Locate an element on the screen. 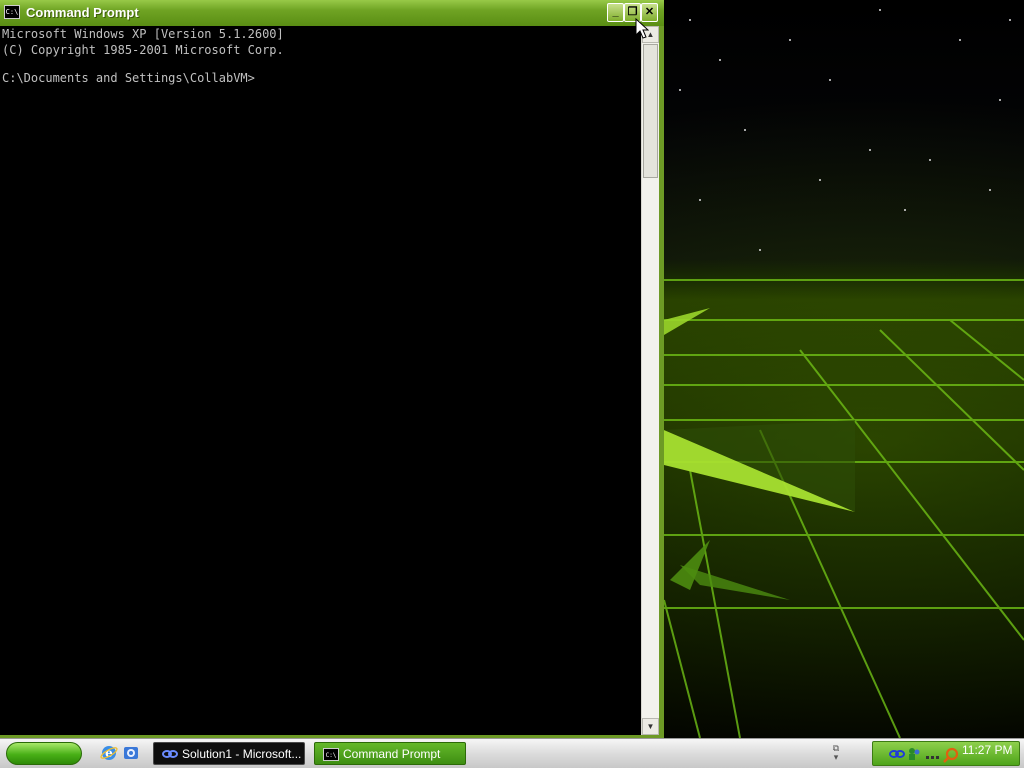  taskbar-item-command-prompt: C:\ Command Prompt is located at coordinates (390, 753).